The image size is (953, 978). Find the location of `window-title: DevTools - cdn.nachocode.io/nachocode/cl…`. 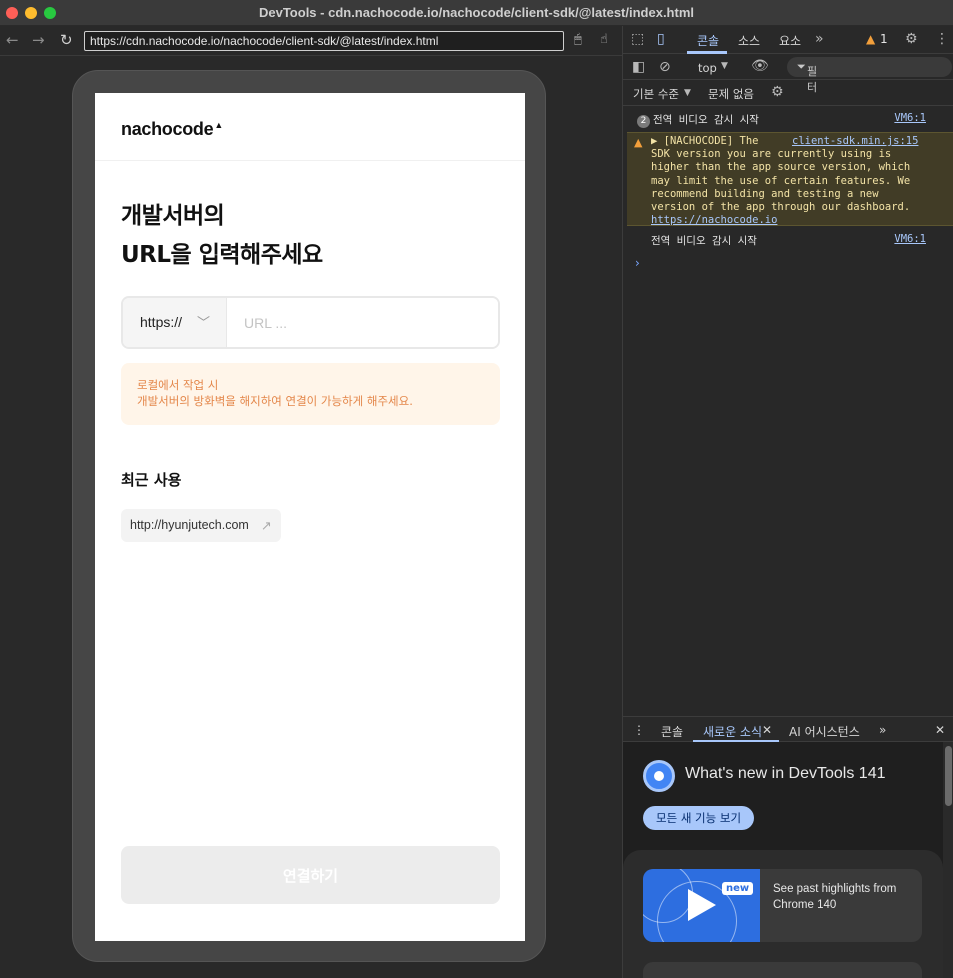

window-title: DevTools - cdn.nachocode.io/nachocode/cl… is located at coordinates (476, 12).